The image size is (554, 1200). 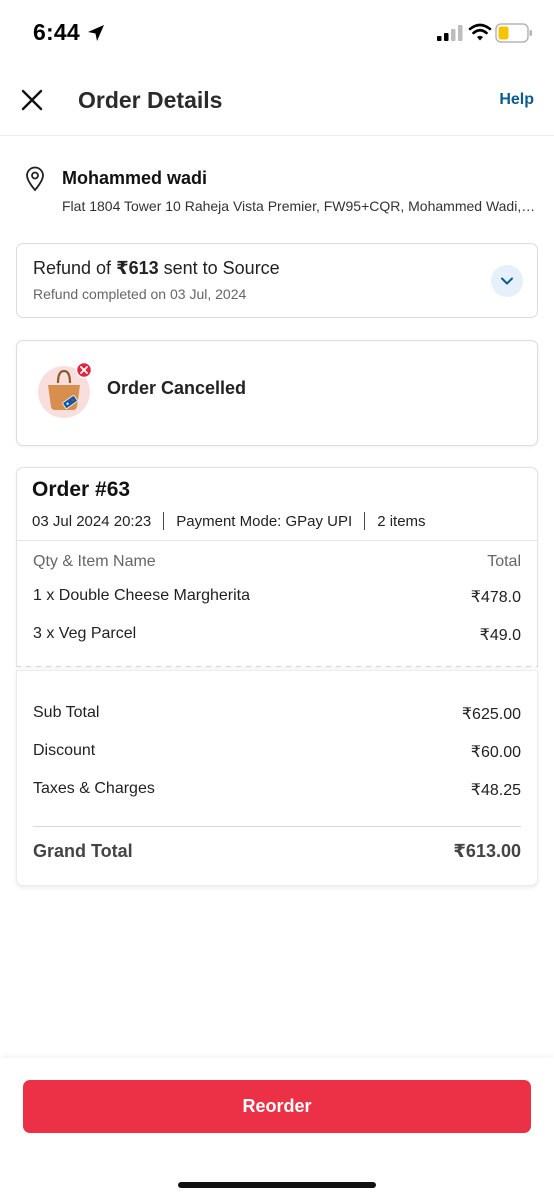 What do you see at coordinates (277, 597) in the screenshot?
I see `list-item: 1 x Double Cheese Margherita ₹478.0` at bounding box center [277, 597].